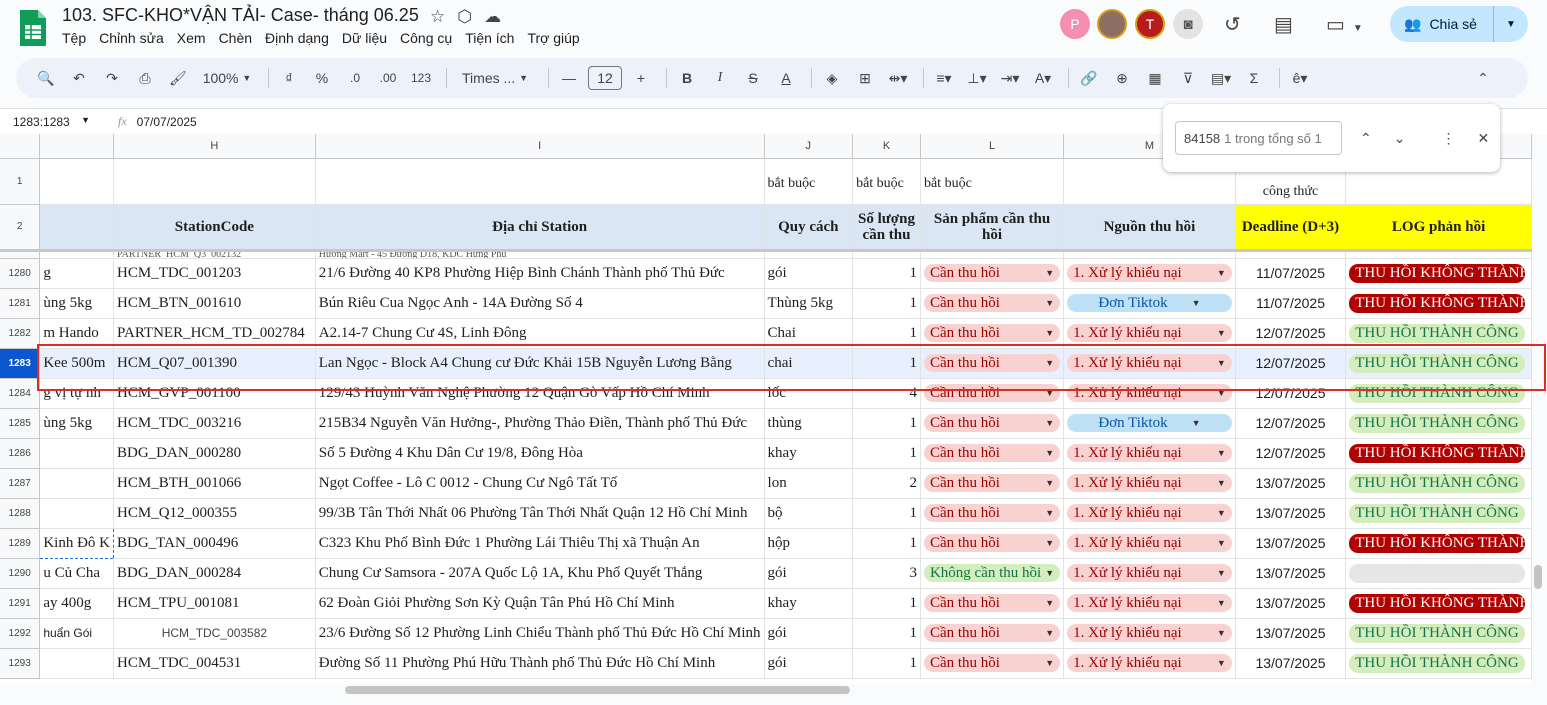 The width and height of the screenshot is (1547, 705). I want to click on cell-deadline: 12/07/2025, so click(1291, 423).